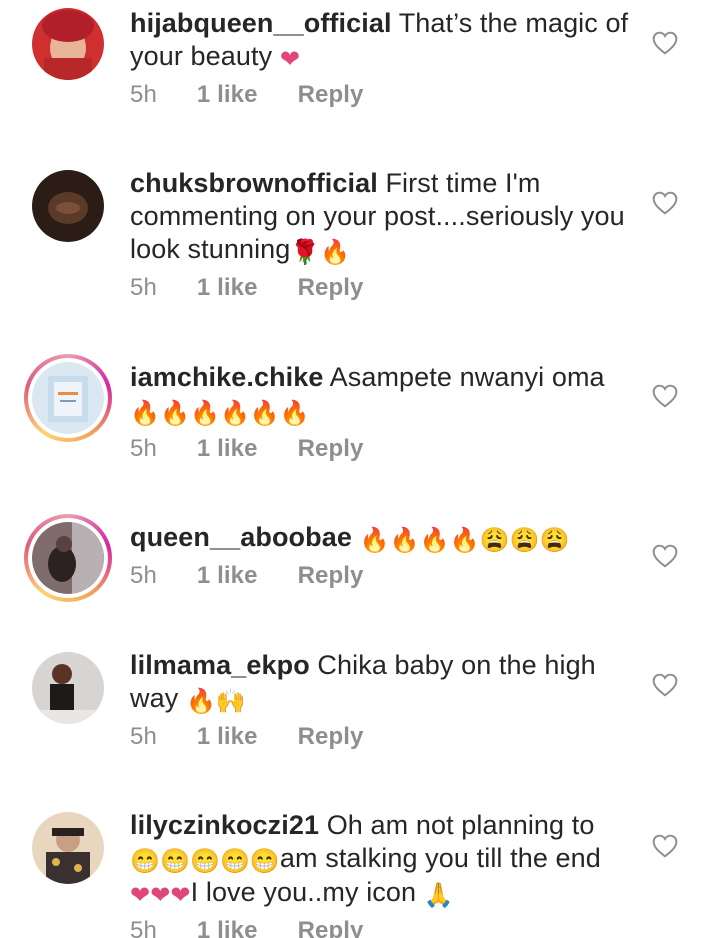  What do you see at coordinates (303, 892) in the screenshot?
I see `comment-text: I love you..my icon` at bounding box center [303, 892].